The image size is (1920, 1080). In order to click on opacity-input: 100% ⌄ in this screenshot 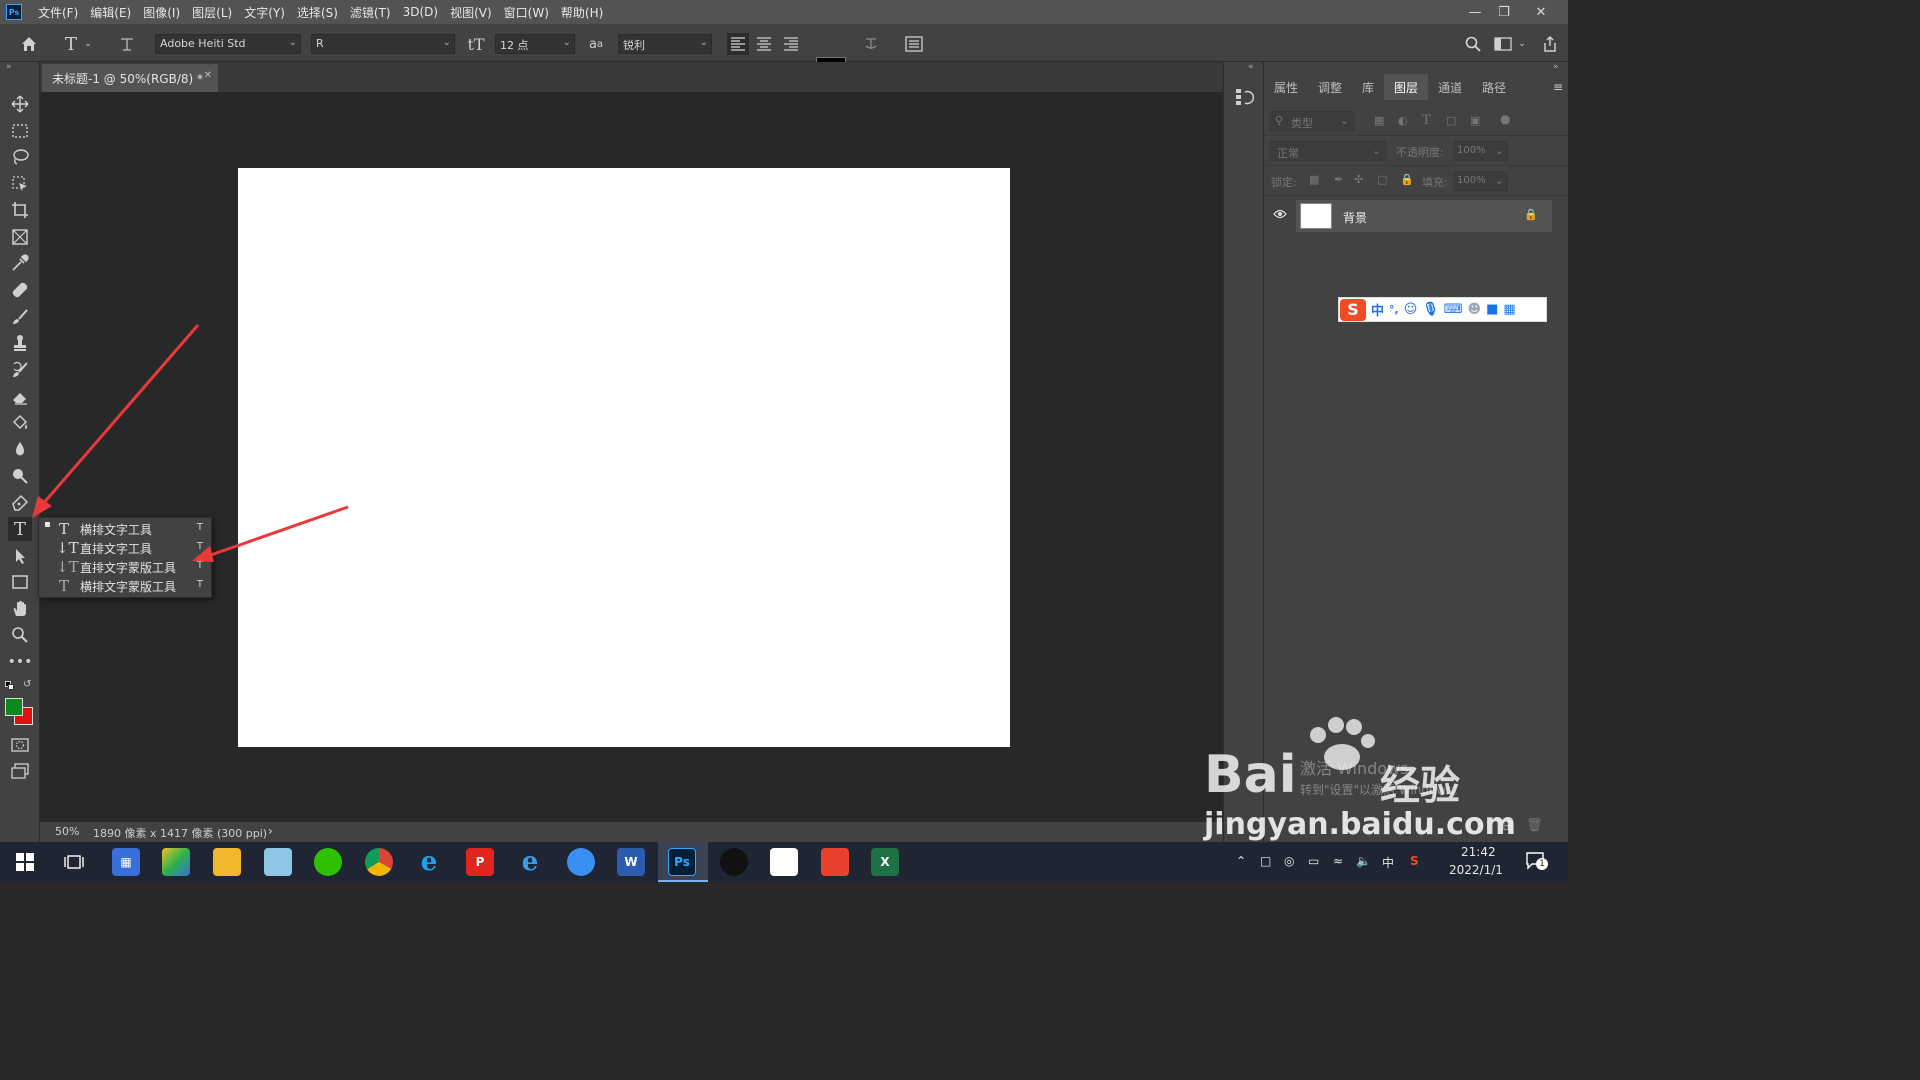, I will do `click(1481, 151)`.